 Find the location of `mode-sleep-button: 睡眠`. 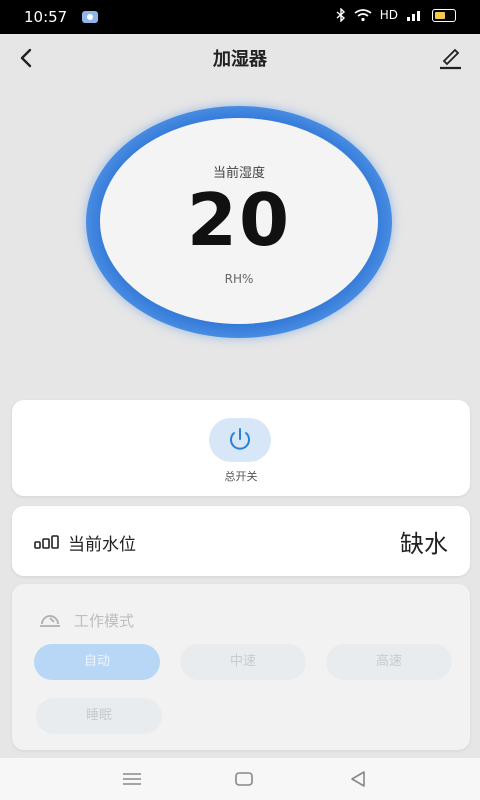

mode-sleep-button: 睡眠 is located at coordinates (99, 716).